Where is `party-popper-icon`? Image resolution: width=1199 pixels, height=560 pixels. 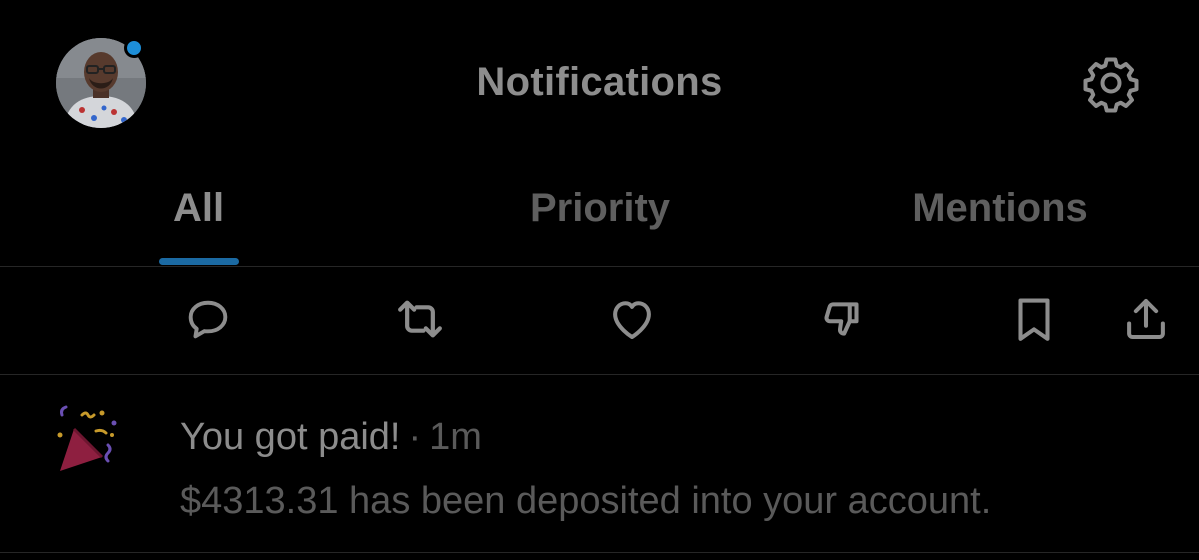 party-popper-icon is located at coordinates (90, 439).